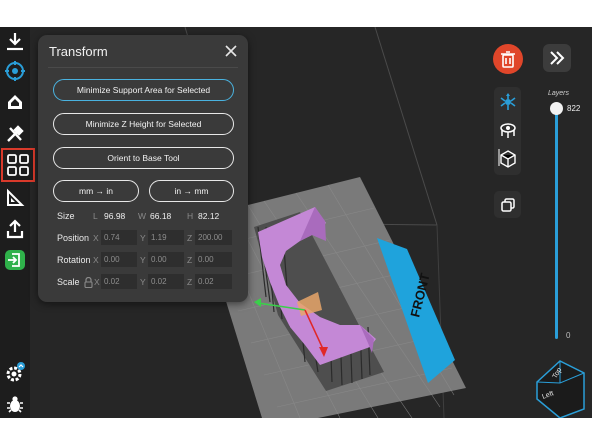 The image size is (592, 444). What do you see at coordinates (96, 238) in the screenshot?
I see `position-x-axis: X` at bounding box center [96, 238].